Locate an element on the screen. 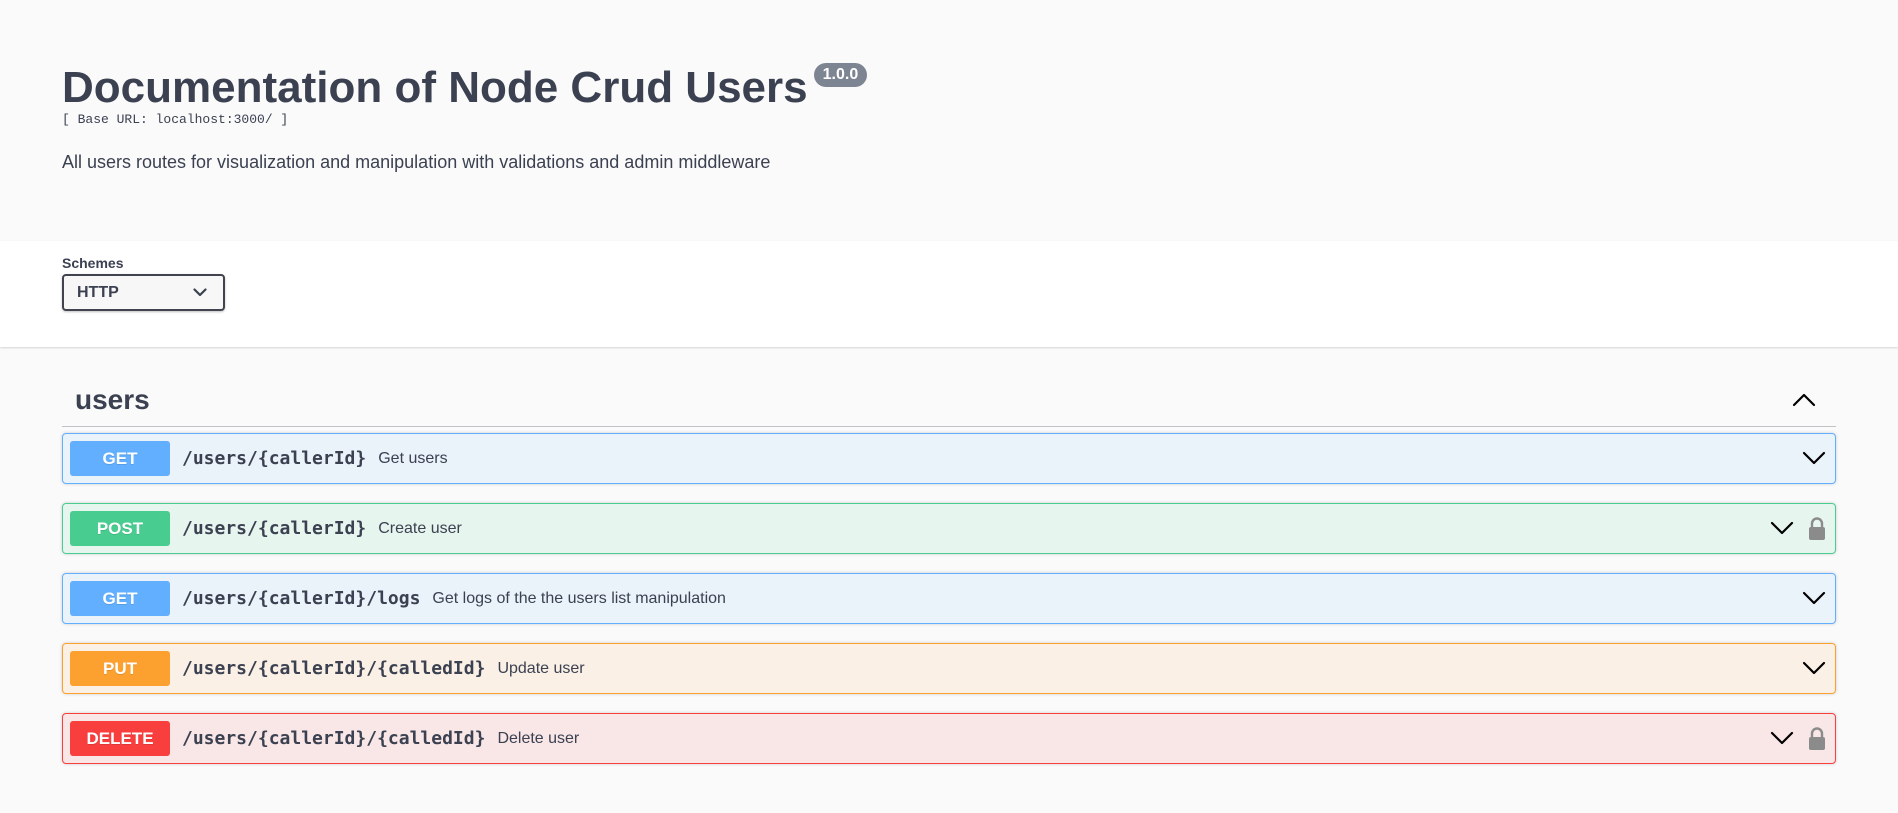 The width and height of the screenshot is (1898, 813). opblock-get-users: GET /users/{callerId} Get users is located at coordinates (949, 458).